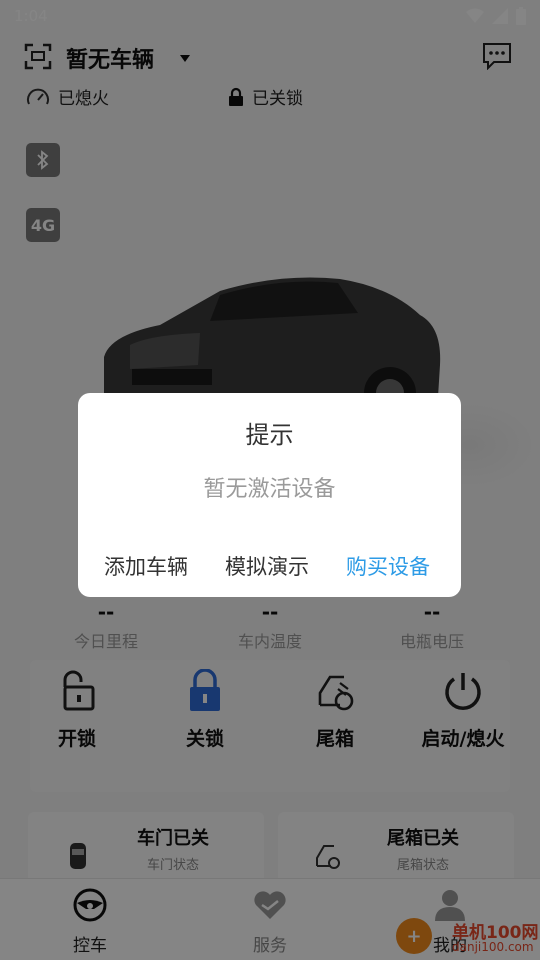  I want to click on dialog-title: 提示, so click(269, 435).